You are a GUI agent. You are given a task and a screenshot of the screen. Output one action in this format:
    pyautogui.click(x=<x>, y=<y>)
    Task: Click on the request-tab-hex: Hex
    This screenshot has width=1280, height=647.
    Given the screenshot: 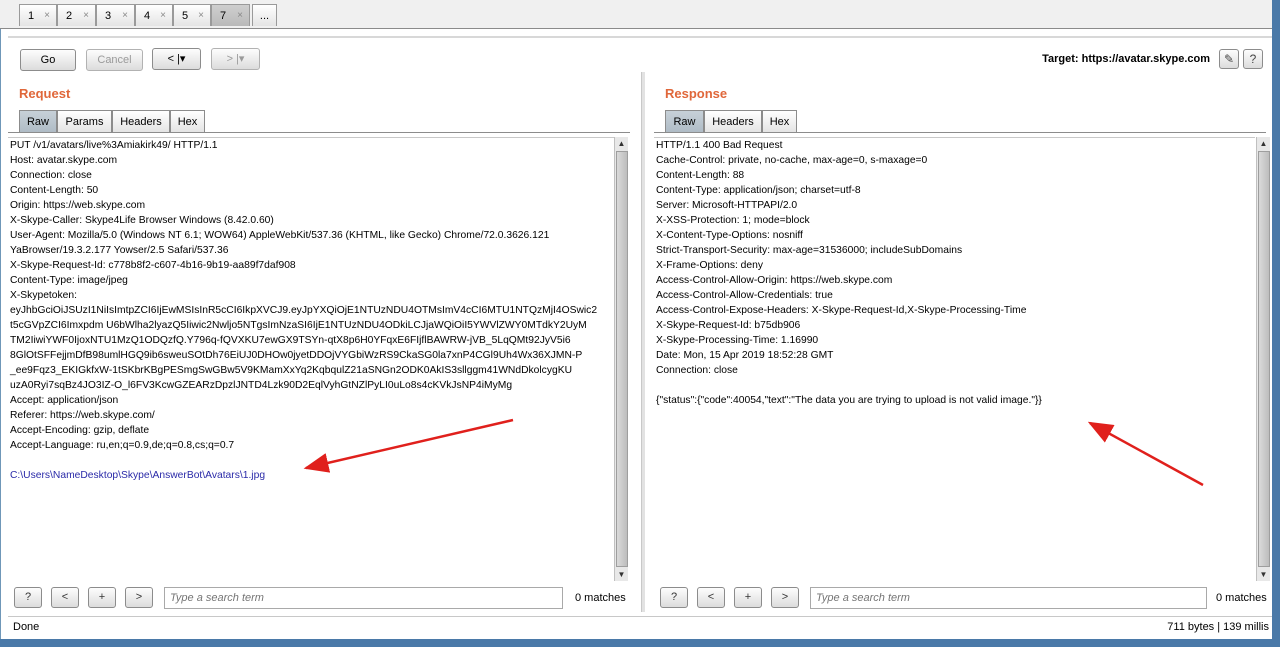 What is the action you would take?
    pyautogui.click(x=187, y=121)
    